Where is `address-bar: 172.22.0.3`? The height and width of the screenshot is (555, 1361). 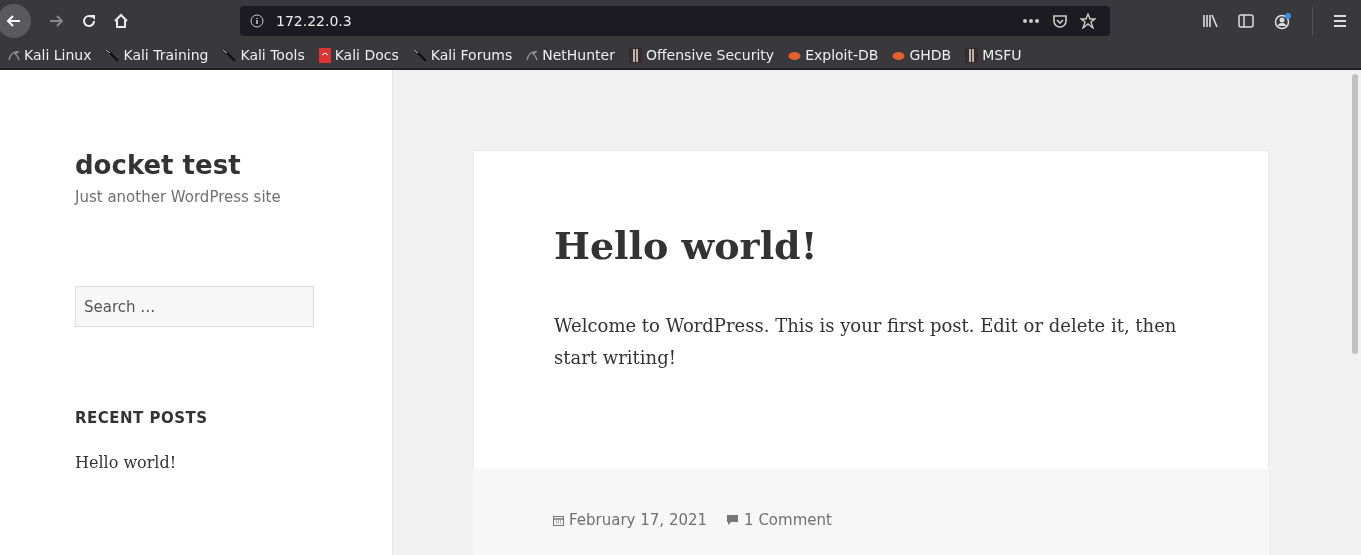 address-bar: 172.22.0.3 is located at coordinates (675, 21).